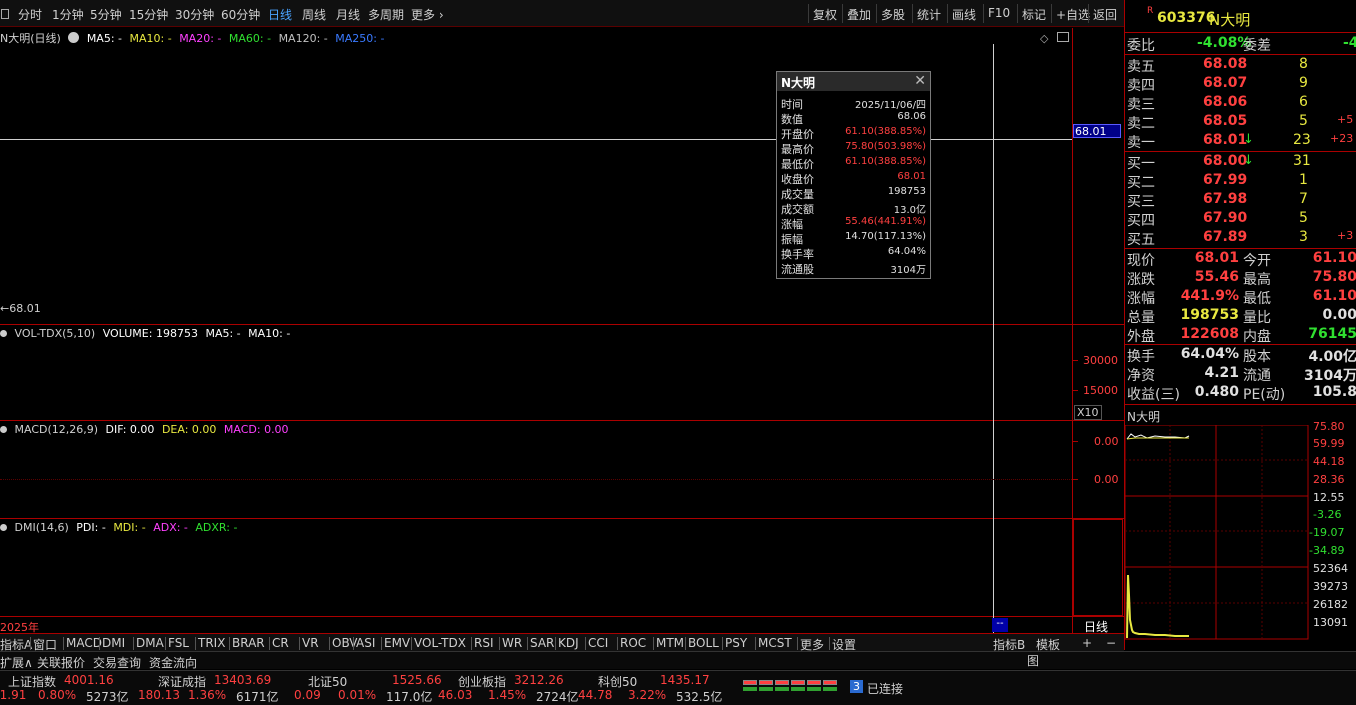  Describe the element at coordinates (484, 643) in the screenshot. I see `indicator-tab: RSI` at that location.